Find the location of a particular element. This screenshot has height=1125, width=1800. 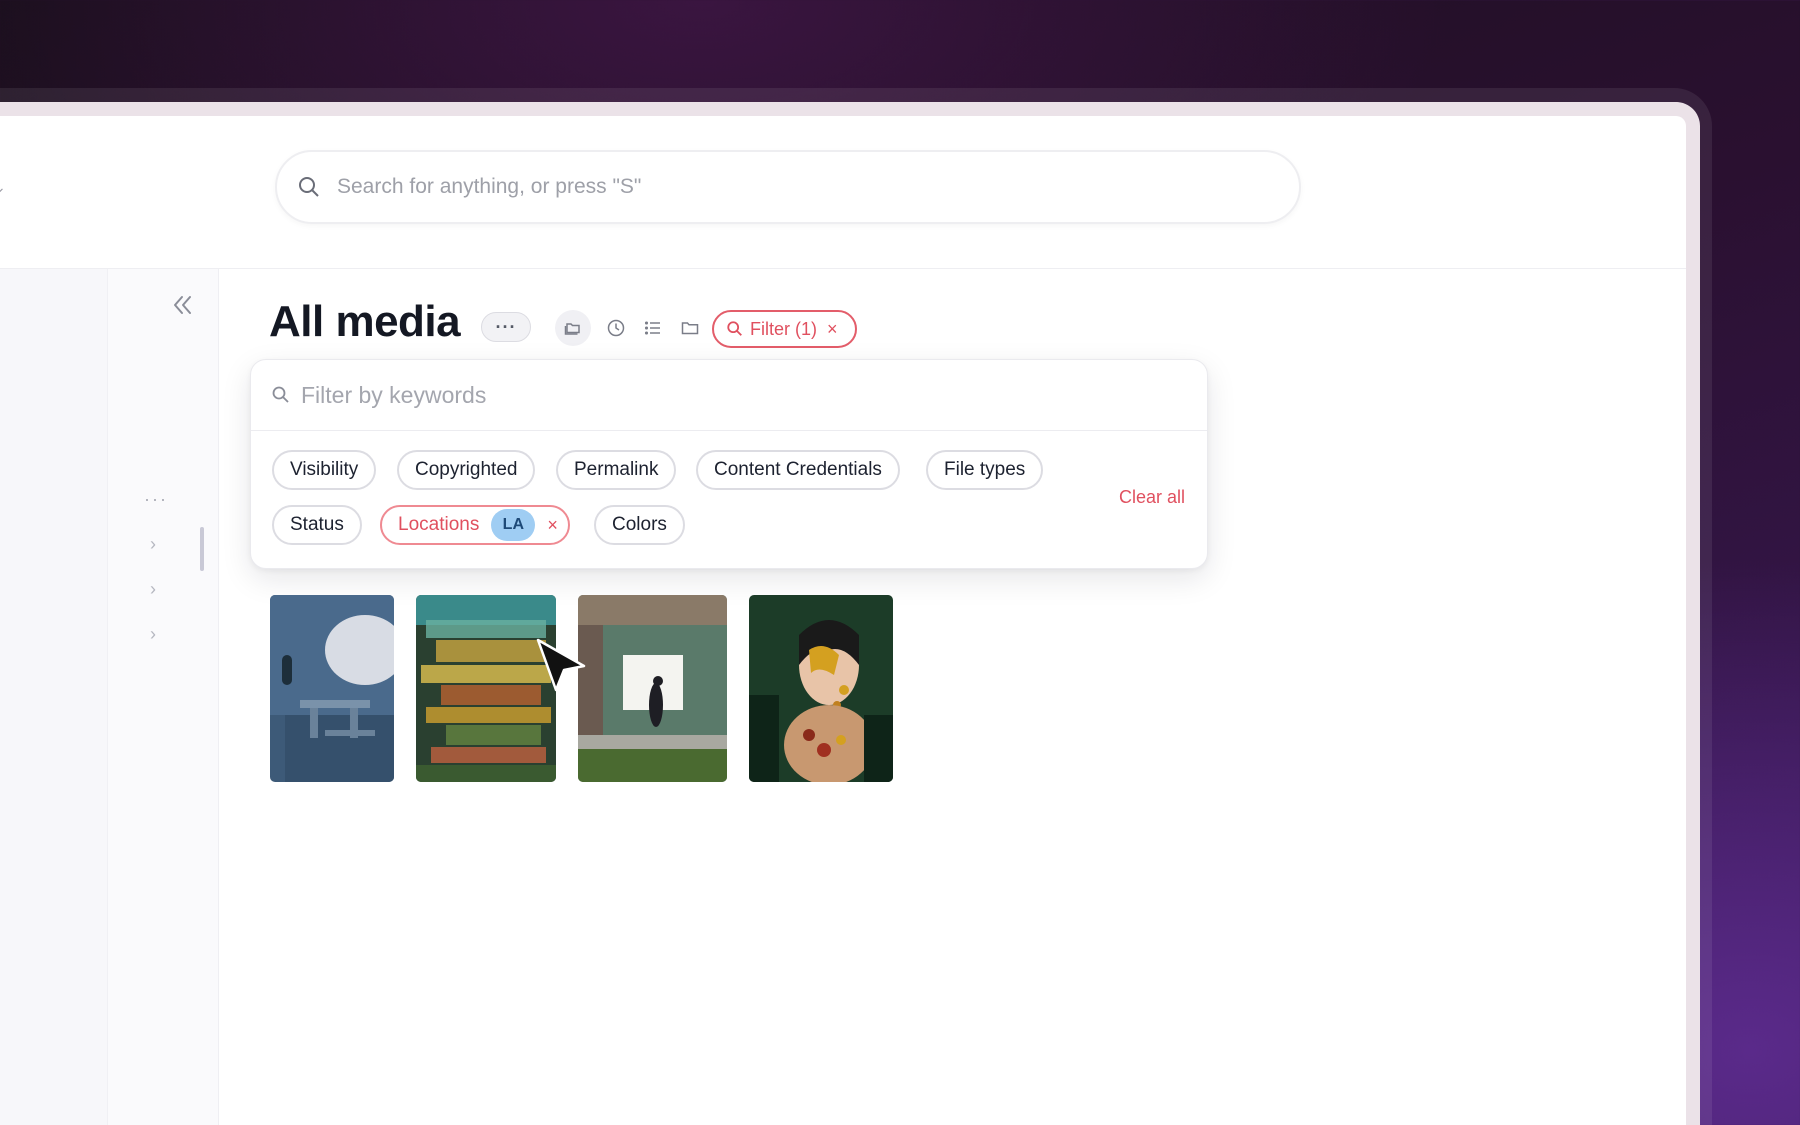

filter-pill-permalink: Permalink is located at coordinates (616, 470).